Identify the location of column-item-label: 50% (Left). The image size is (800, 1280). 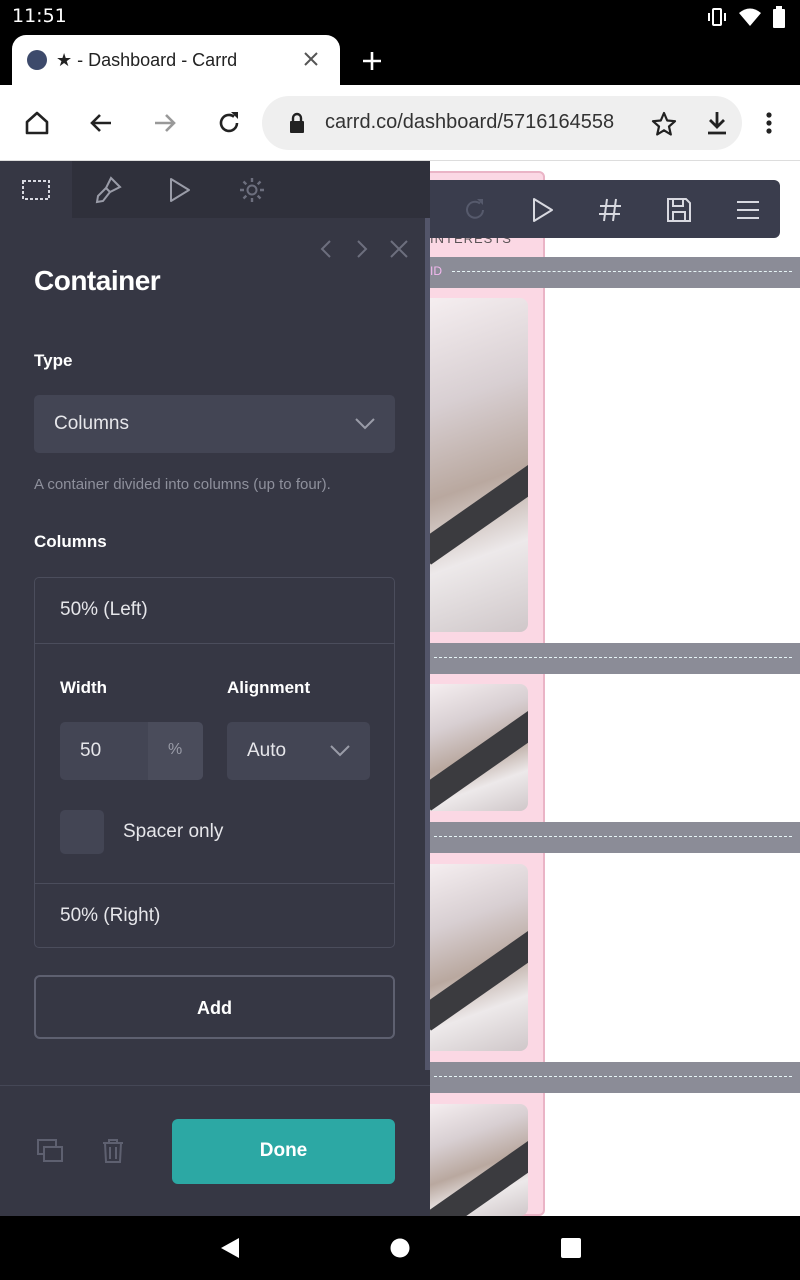
(104, 609).